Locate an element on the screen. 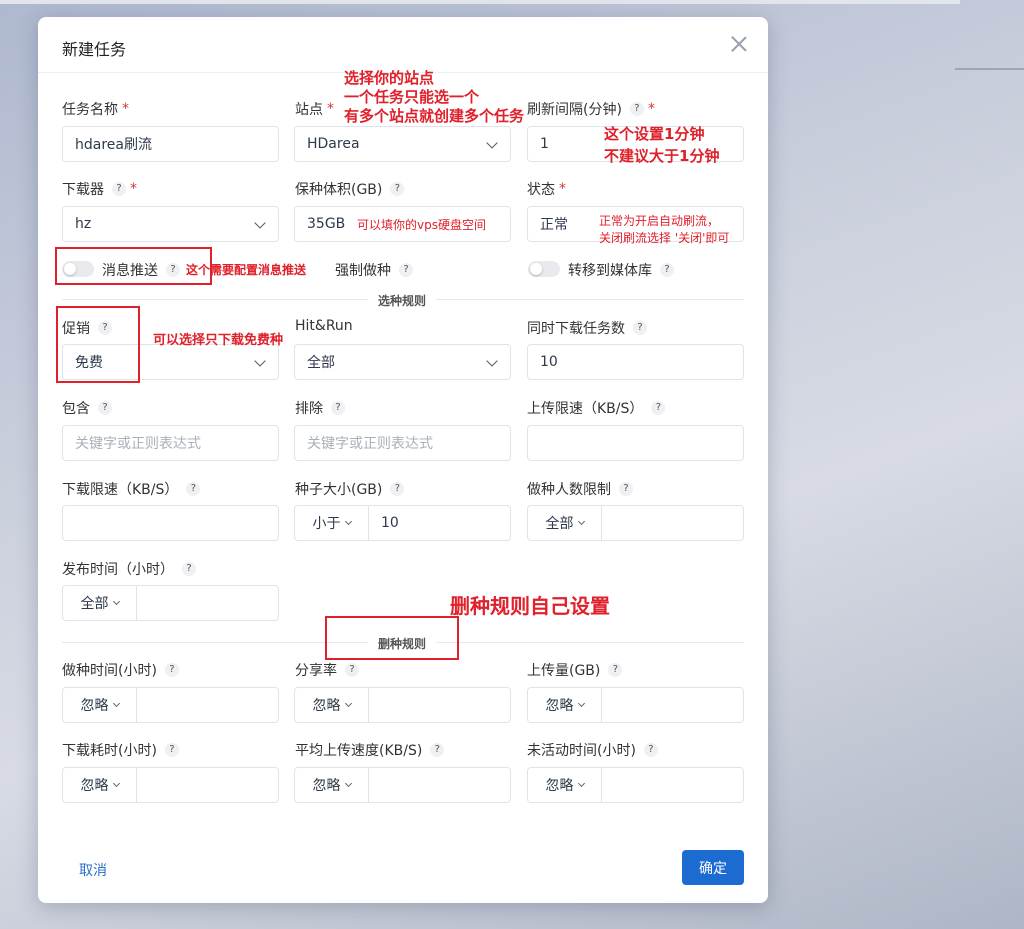 The width and height of the screenshot is (1024, 929). status-annotation: 正常为开启自动刷流， 关闭刷流选择 '关闭'即可 is located at coordinates (664, 229).